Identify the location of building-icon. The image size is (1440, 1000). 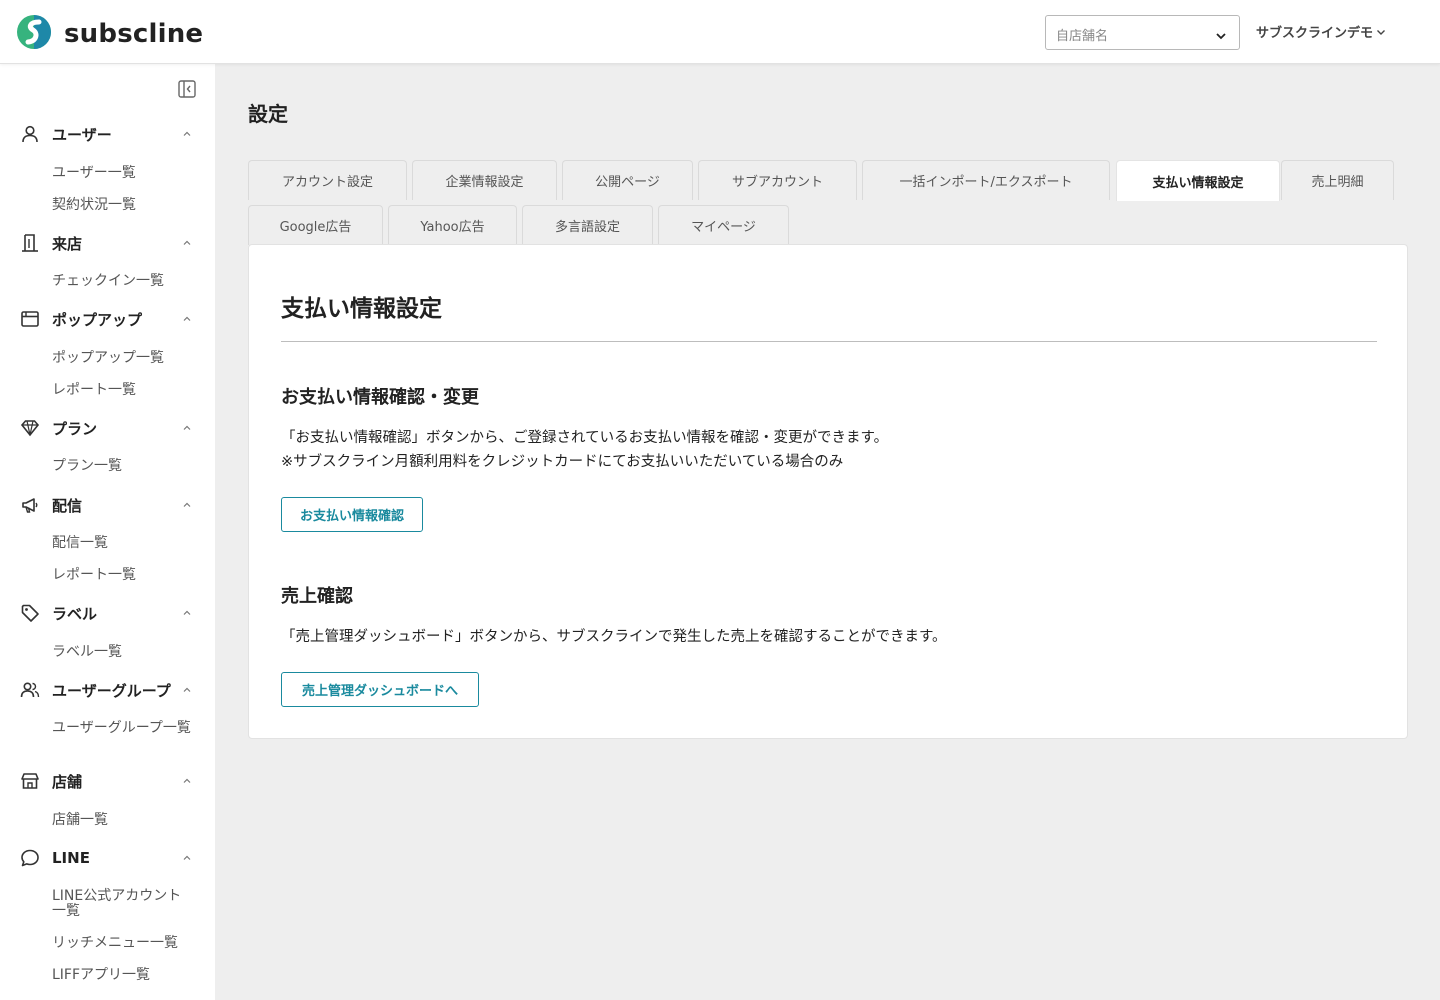
(30, 243).